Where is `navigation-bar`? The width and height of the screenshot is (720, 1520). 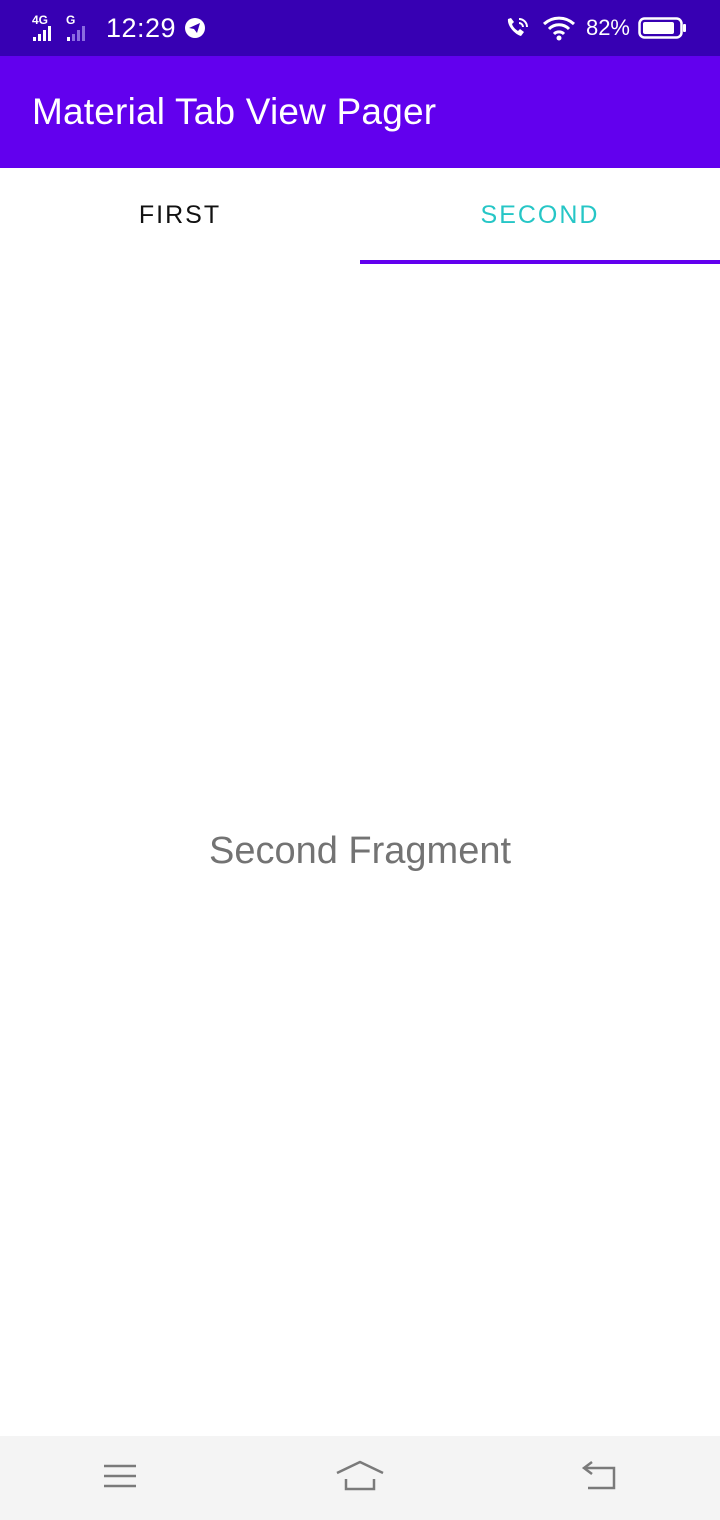 navigation-bar is located at coordinates (360, 1478).